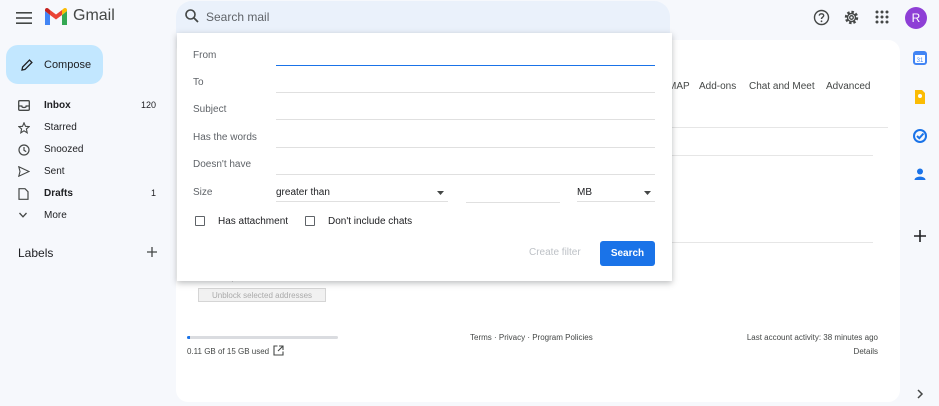 The width and height of the screenshot is (939, 406). Describe the element at coordinates (24, 171) in the screenshot. I see `send-icon` at that location.